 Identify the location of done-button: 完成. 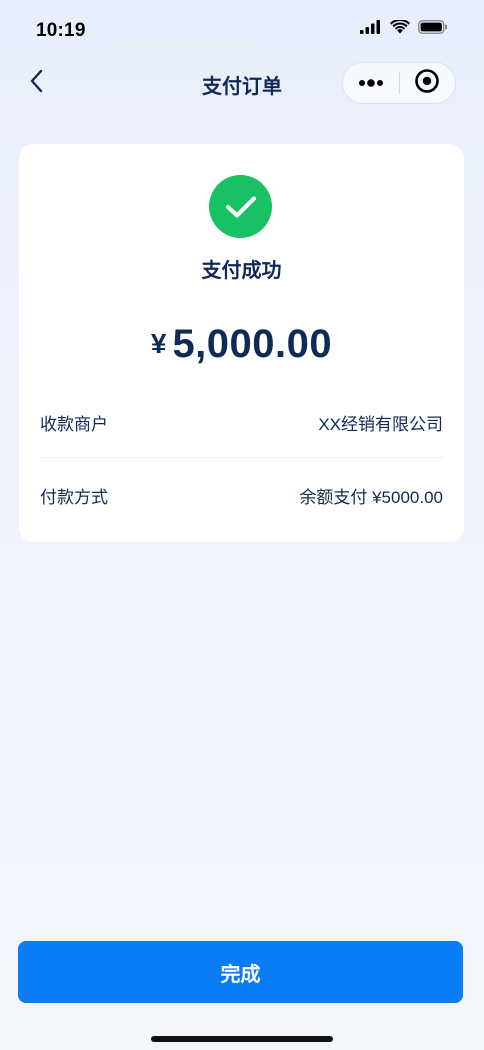
(240, 972).